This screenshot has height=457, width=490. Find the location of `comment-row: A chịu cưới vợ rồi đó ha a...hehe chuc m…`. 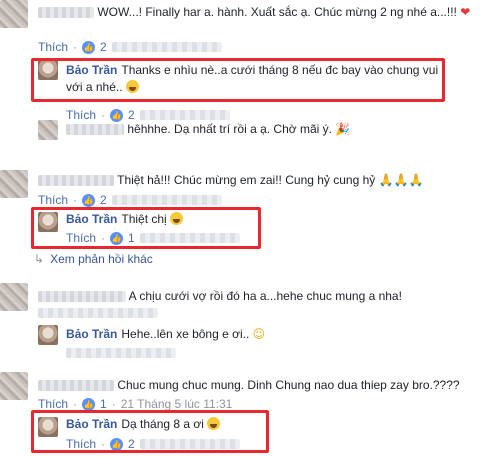

comment-row: A chịu cưới vợ rồi đó ha a...hehe chuc m… is located at coordinates (220, 296).